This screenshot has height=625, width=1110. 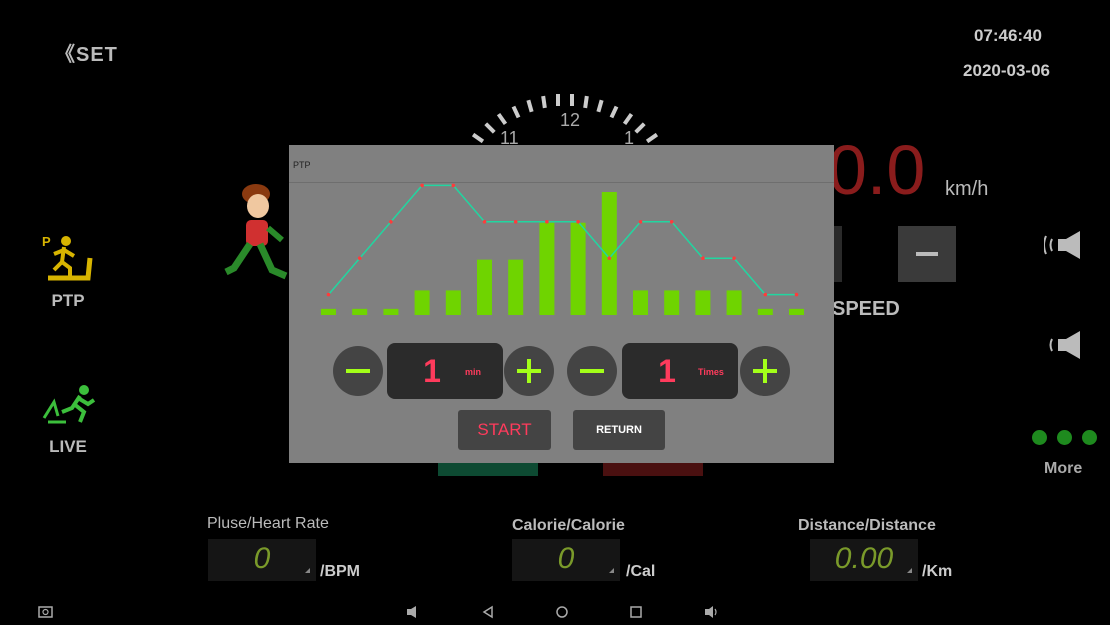 I want to click on calorie-value: 0, so click(x=566, y=558).